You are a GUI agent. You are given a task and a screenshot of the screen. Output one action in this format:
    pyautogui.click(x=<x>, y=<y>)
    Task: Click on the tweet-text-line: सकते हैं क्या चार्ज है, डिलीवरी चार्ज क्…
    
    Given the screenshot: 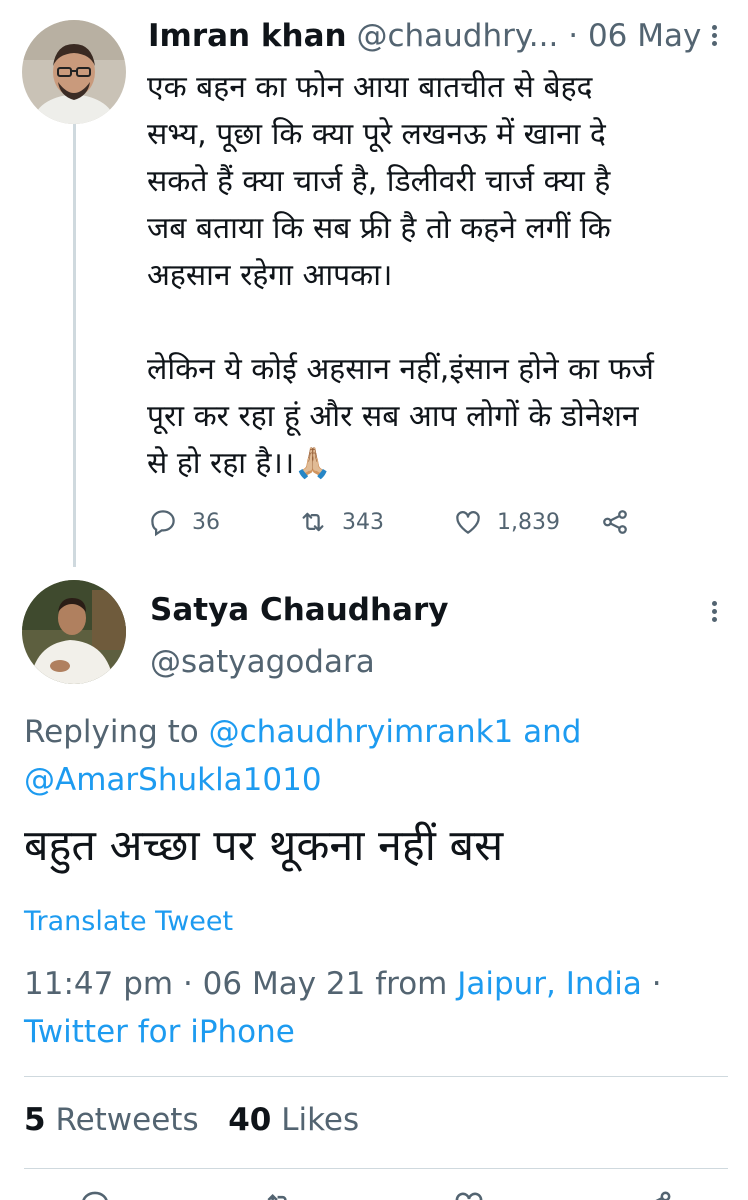 What is the action you would take?
    pyautogui.click(x=379, y=181)
    